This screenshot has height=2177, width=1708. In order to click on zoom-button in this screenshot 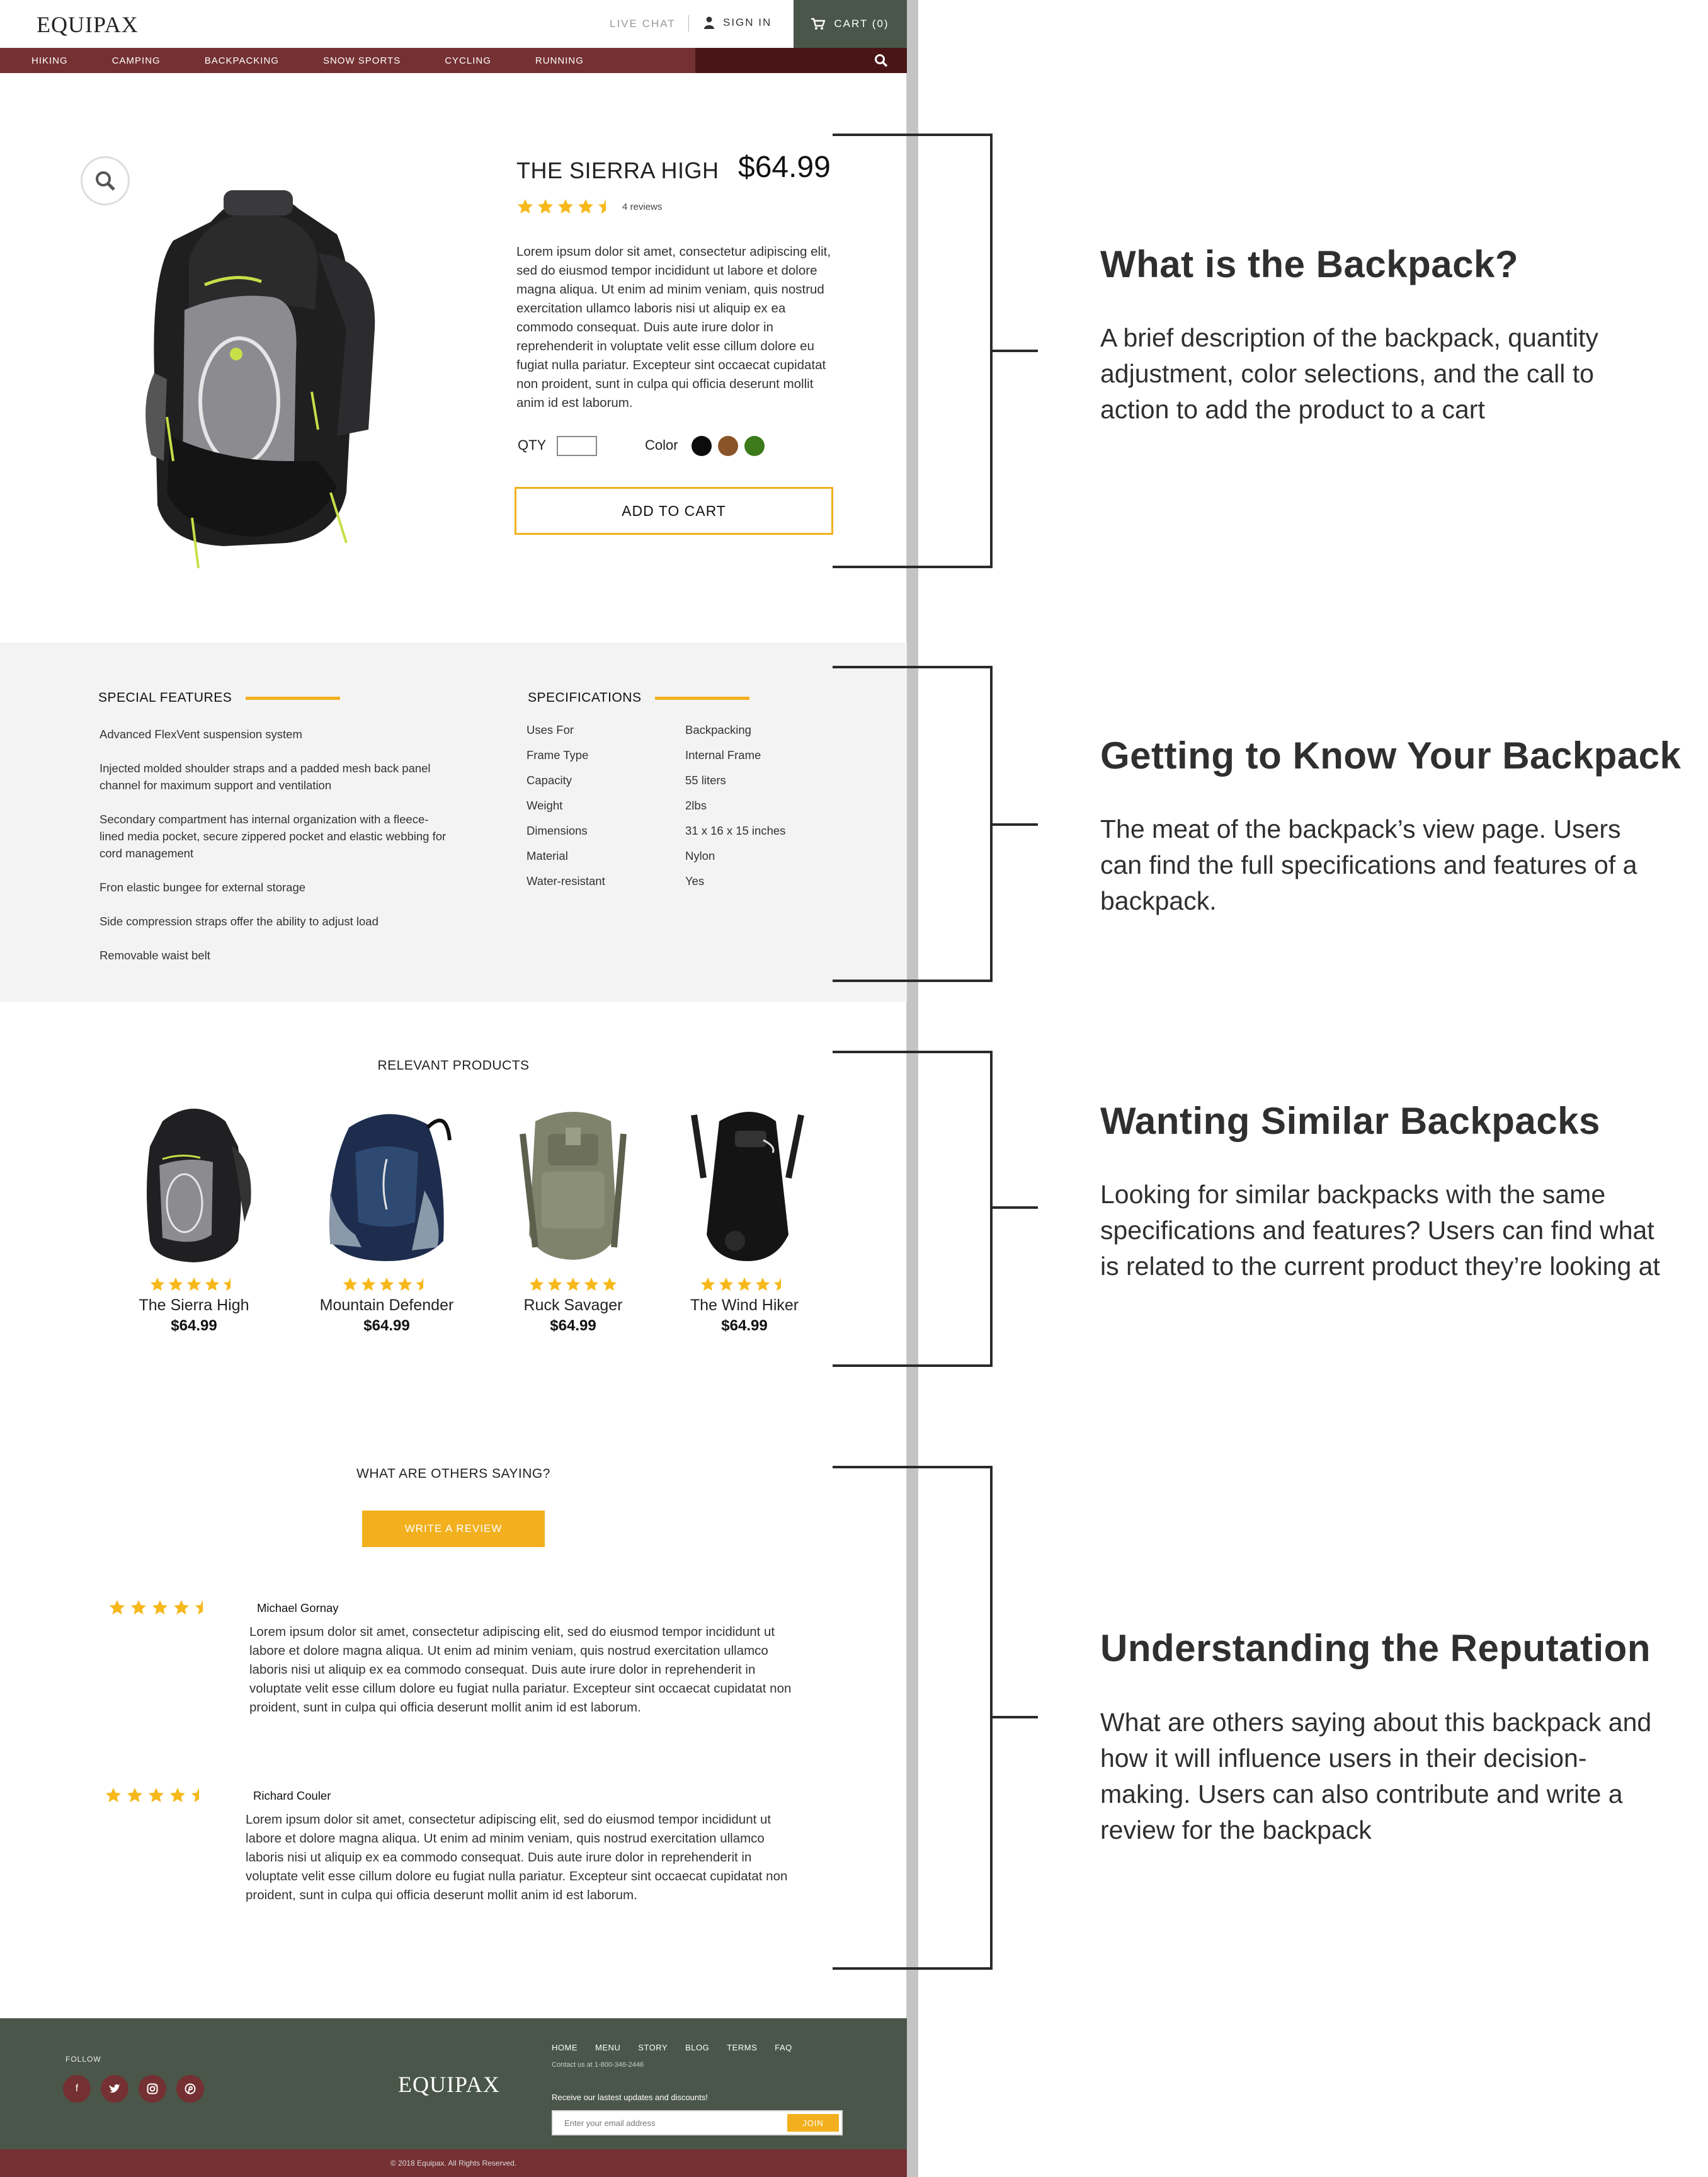, I will do `click(106, 180)`.